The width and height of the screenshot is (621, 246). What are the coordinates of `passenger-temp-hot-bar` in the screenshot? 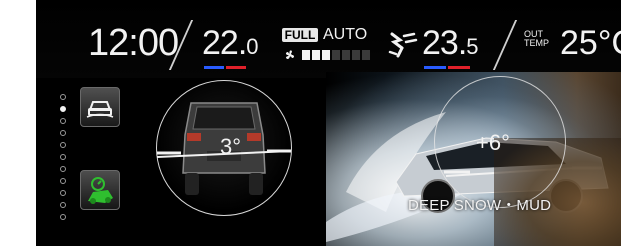 It's located at (459, 67).